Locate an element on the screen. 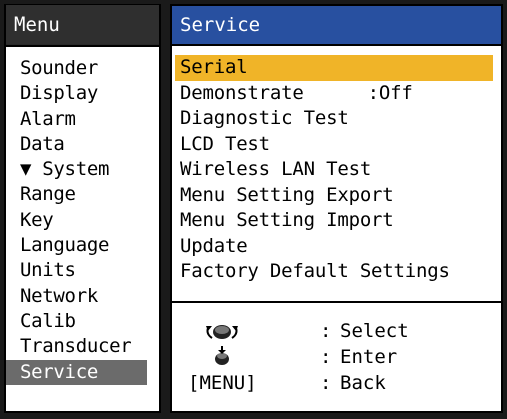 The image size is (507, 419). service-item-label: Demonstrate is located at coordinates (242, 92).